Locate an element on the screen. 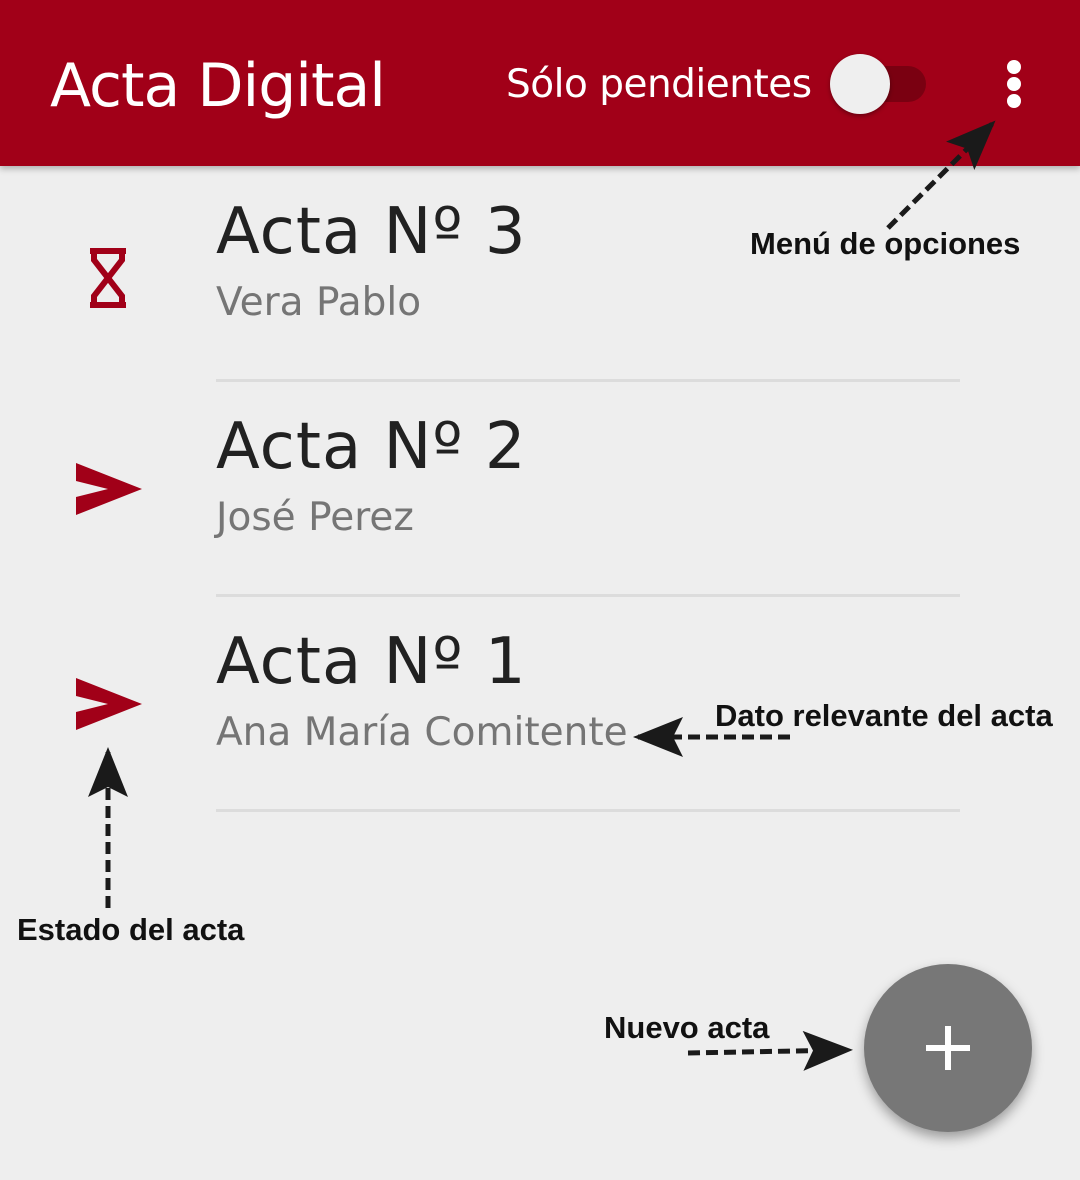 The height and width of the screenshot is (1180, 1080). app-title: Acta Digital is located at coordinates (218, 86).